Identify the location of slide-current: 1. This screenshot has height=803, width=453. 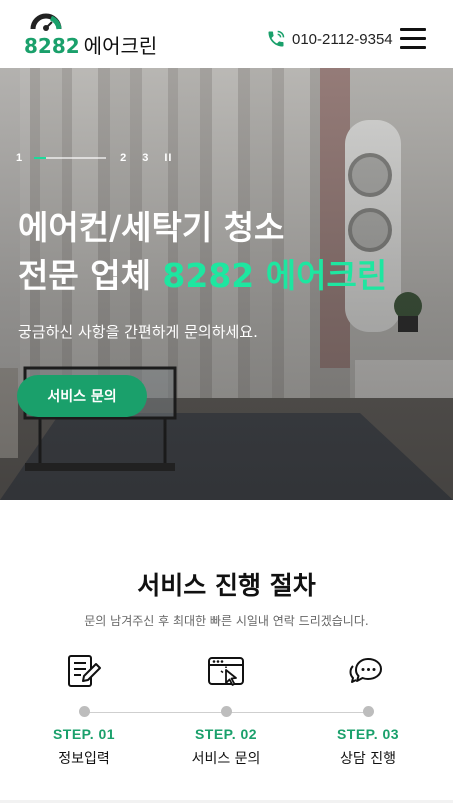
(19, 158).